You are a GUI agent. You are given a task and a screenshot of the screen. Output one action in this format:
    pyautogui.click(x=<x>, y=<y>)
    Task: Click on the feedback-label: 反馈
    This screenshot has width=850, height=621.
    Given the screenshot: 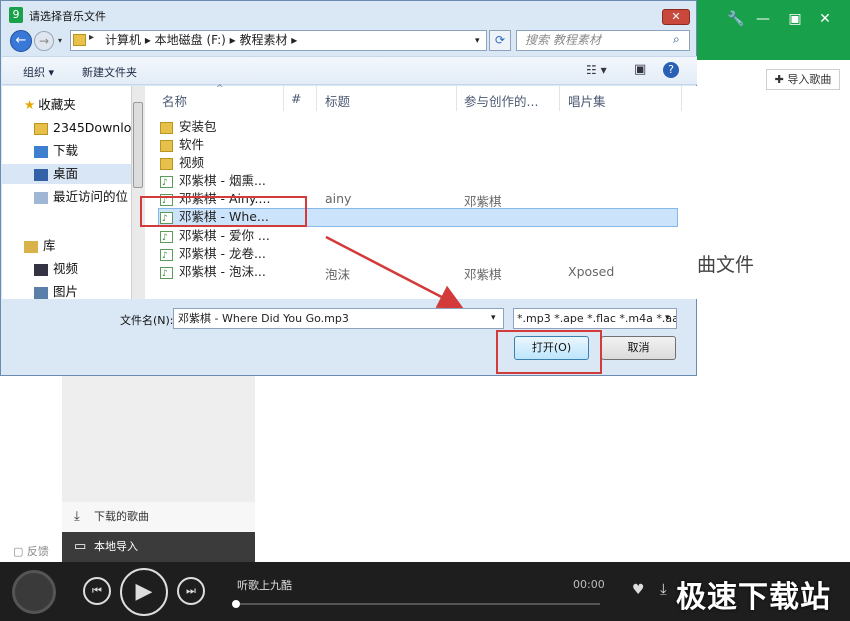 What is the action you would take?
    pyautogui.click(x=37, y=551)
    